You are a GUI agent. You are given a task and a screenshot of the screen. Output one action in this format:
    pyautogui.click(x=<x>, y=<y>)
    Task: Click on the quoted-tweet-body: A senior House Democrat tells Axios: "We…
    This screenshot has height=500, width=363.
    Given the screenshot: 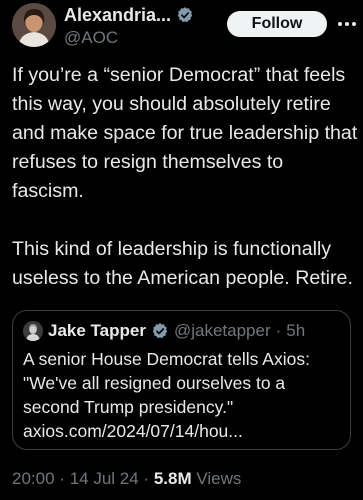 What is the action you would take?
    pyautogui.click(x=166, y=383)
    